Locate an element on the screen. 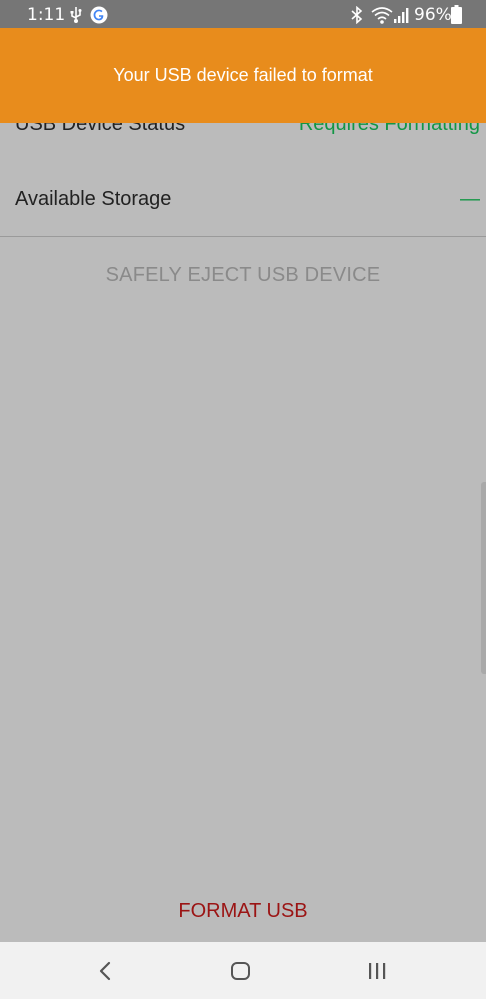 The width and height of the screenshot is (486, 999). home-icon is located at coordinates (241, 971).